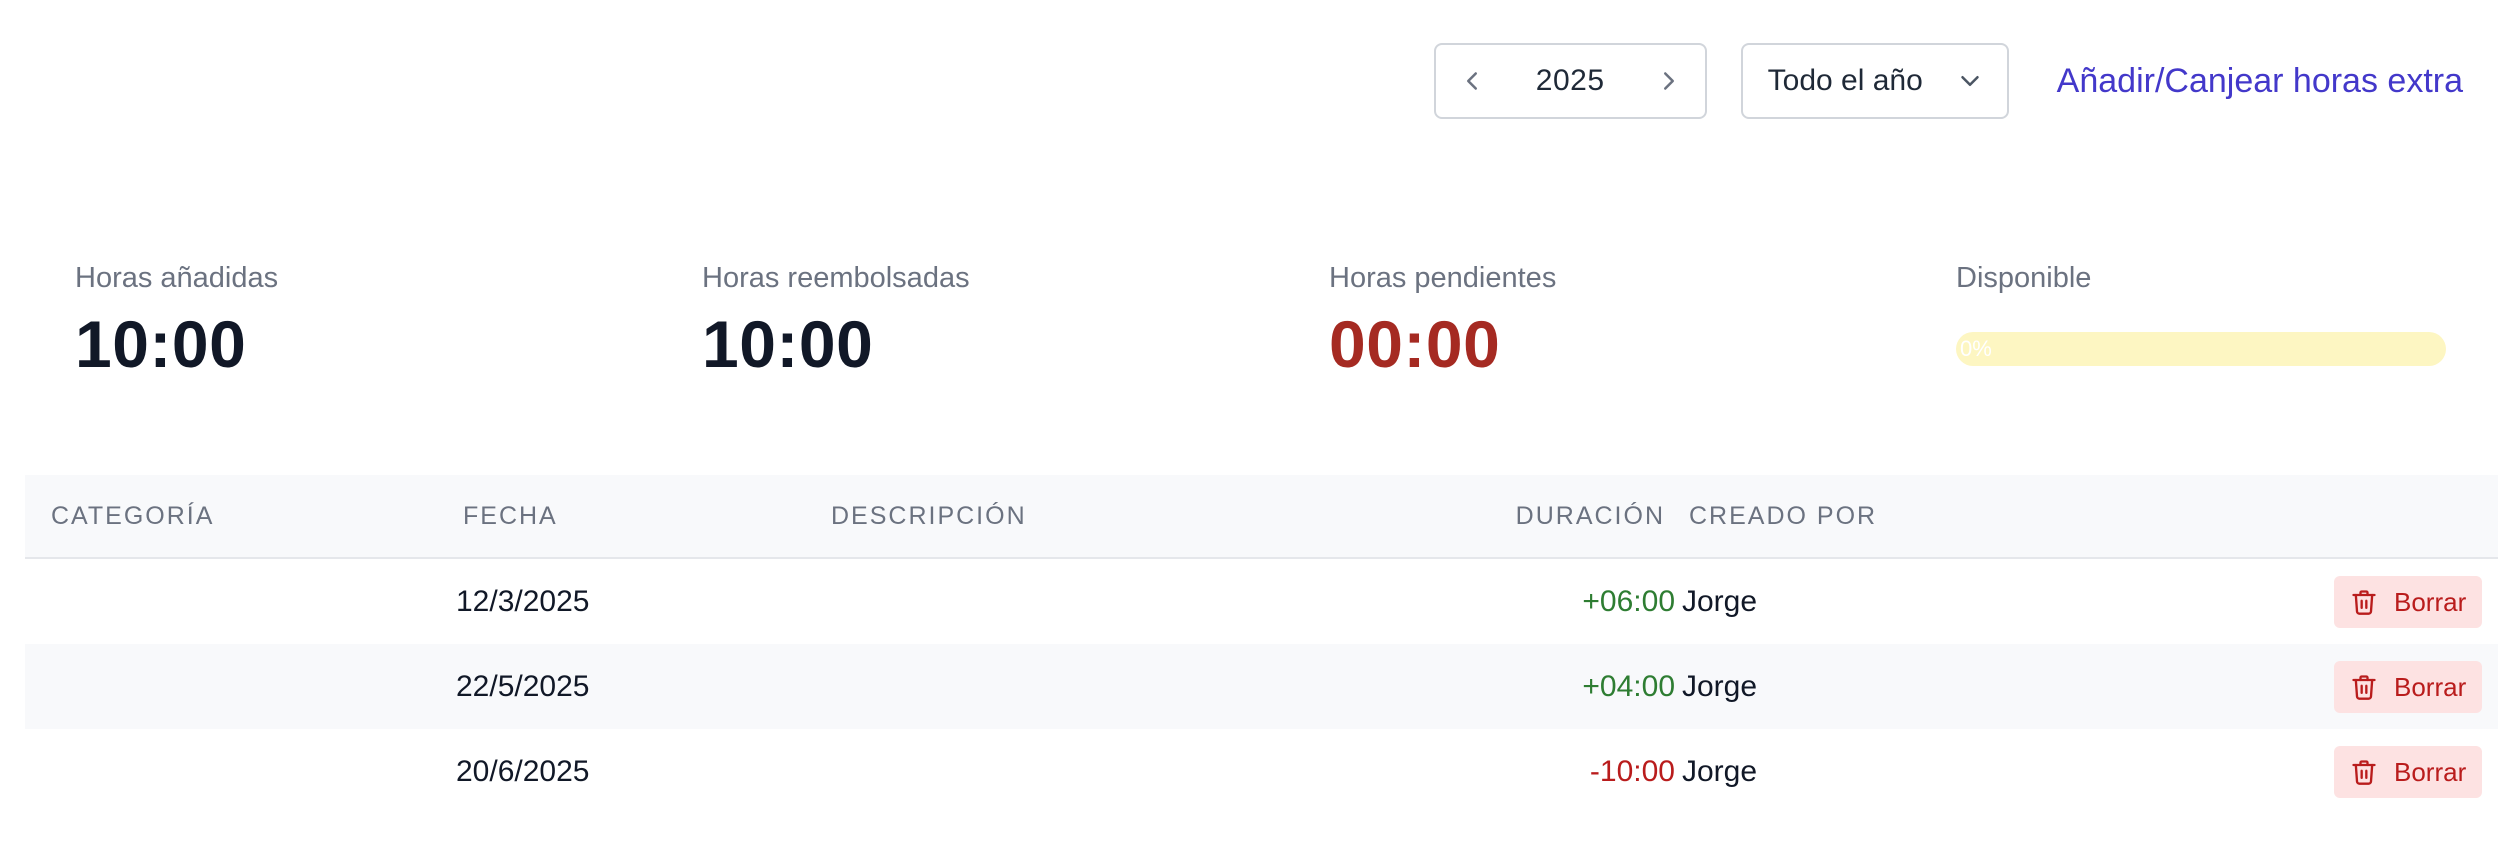 The width and height of the screenshot is (2512, 848). Describe the element at coordinates (1976, 348) in the screenshot. I see `progress-text: 0%` at that location.